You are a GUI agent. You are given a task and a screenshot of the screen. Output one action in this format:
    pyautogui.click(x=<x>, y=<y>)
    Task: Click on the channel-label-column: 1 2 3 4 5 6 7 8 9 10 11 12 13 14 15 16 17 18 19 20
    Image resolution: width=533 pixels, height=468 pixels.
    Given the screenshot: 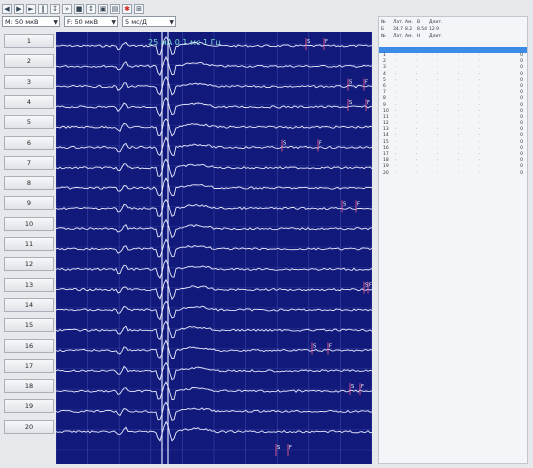 What is the action you would take?
    pyautogui.click(x=30, y=249)
    